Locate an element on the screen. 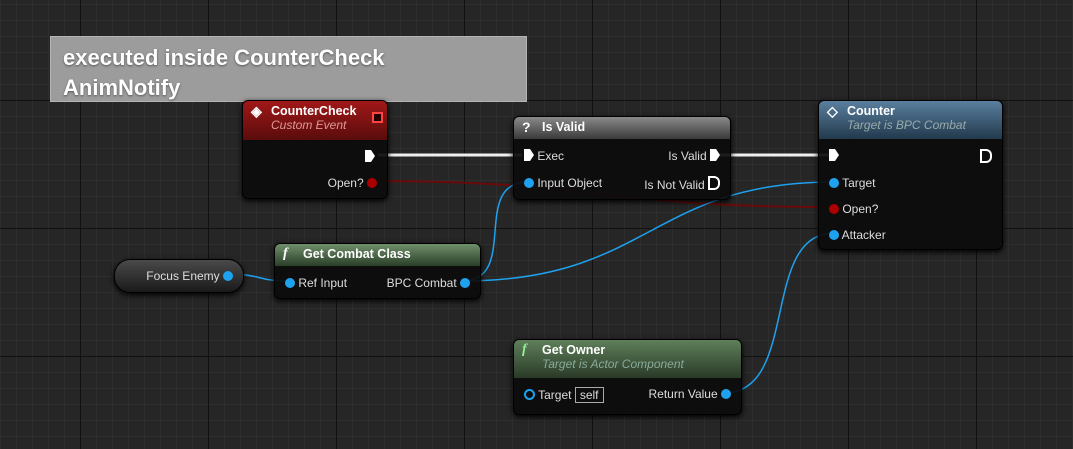 Image resolution: width=1073 pixels, height=449 pixels. comment-text: executed inside CounterCheck AnimNotify is located at coordinates (224, 72).